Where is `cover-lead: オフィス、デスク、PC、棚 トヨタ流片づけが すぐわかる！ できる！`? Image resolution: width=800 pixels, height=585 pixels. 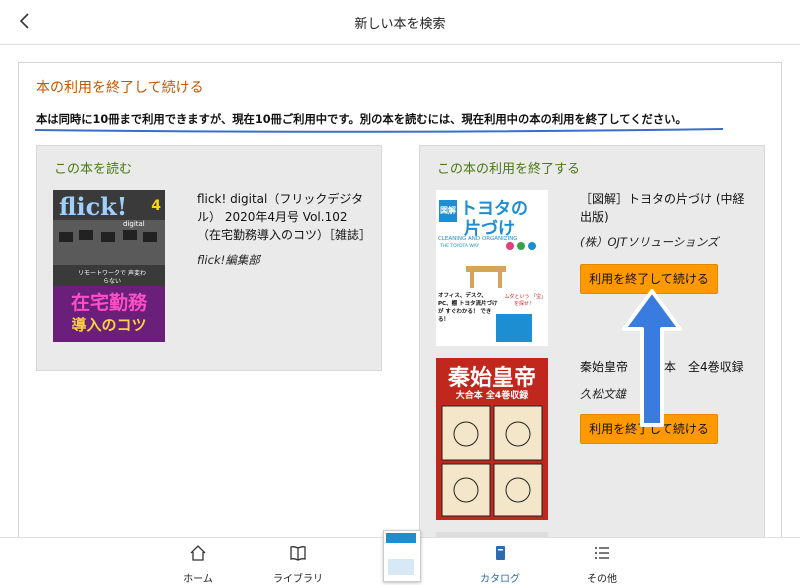
cover-lead: オフィス、デスク、PC、棚 トヨタ流片づけが すぐわかる！ できる！ is located at coordinates (468, 308).